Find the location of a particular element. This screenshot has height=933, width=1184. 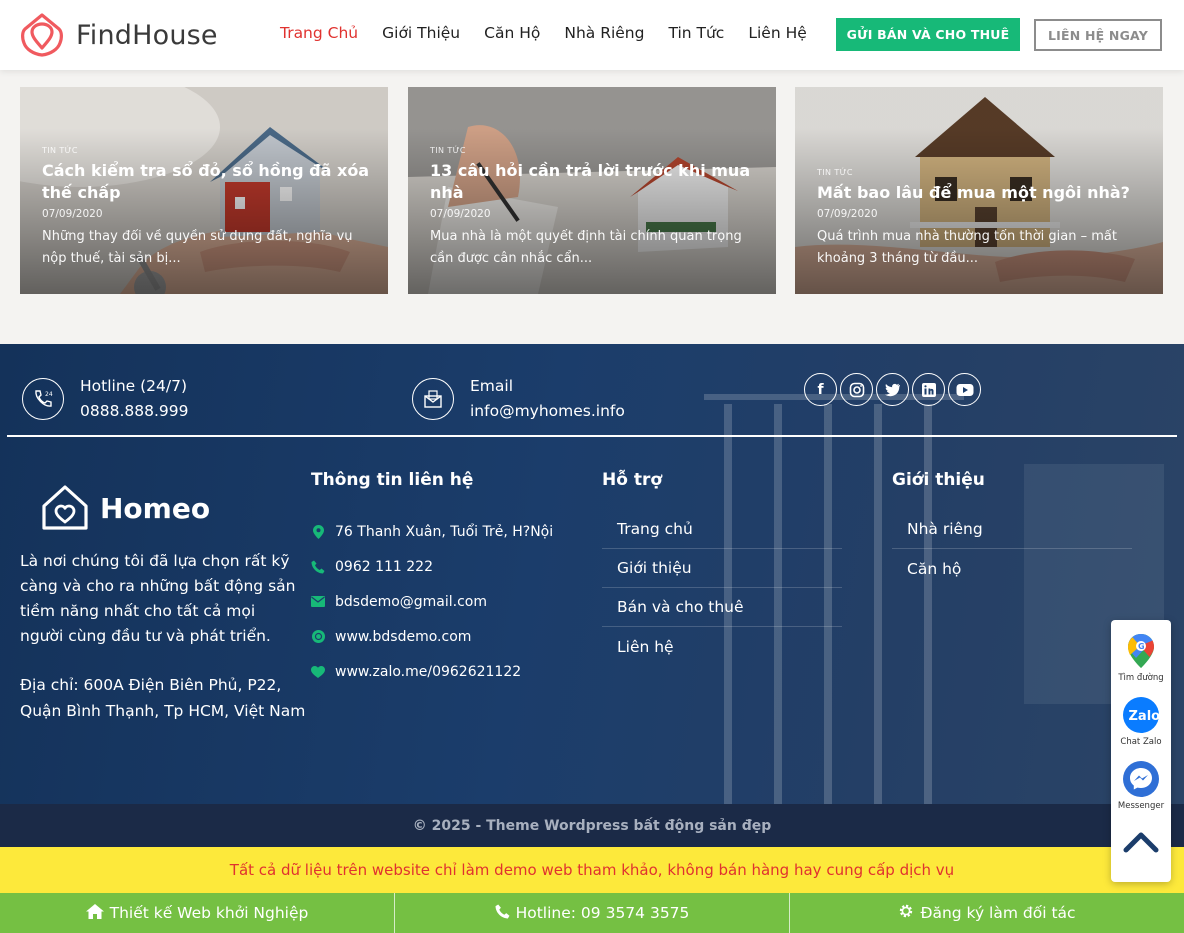

hotline-label: Hotline (24/7) is located at coordinates (134, 386).